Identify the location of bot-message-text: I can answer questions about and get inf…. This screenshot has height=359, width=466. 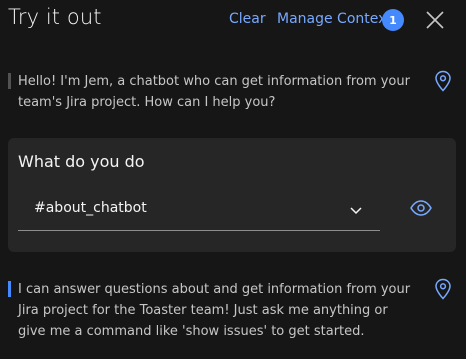
(214, 310).